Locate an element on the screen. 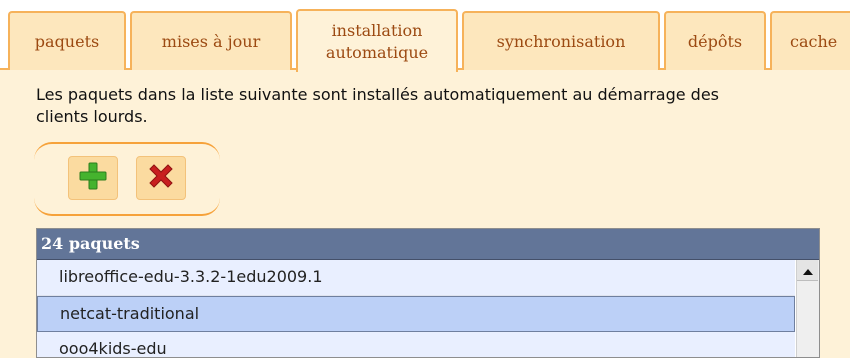 Image resolution: width=850 pixels, height=358 pixels. list-header: 24 paquets is located at coordinates (428, 244).